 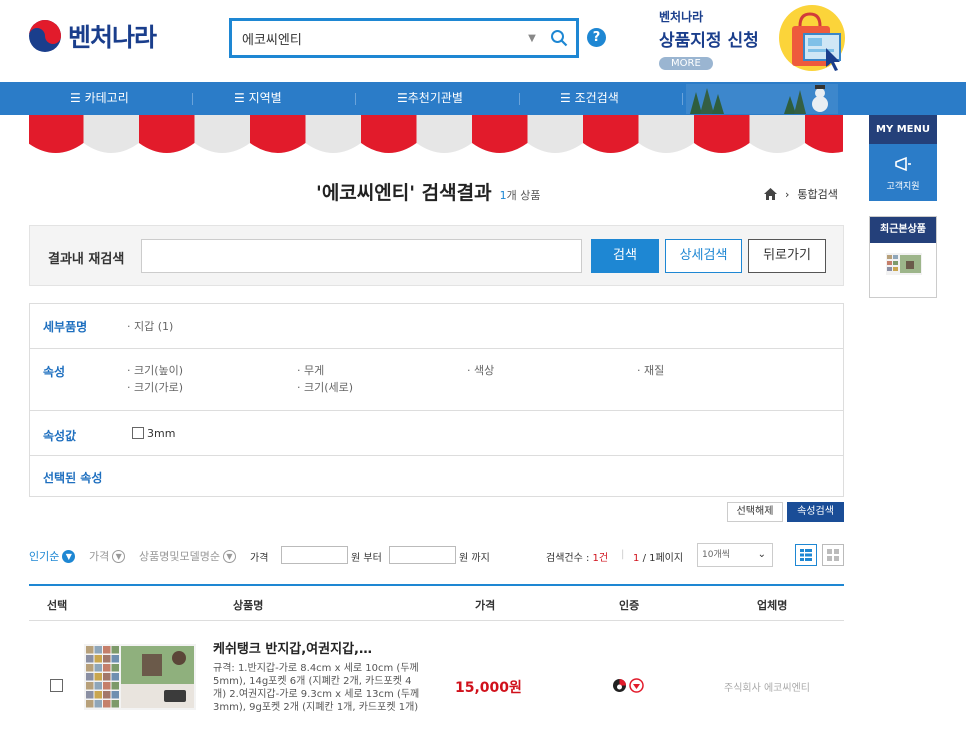 I want to click on customer-support-button: 고객지원, so click(x=903, y=172).